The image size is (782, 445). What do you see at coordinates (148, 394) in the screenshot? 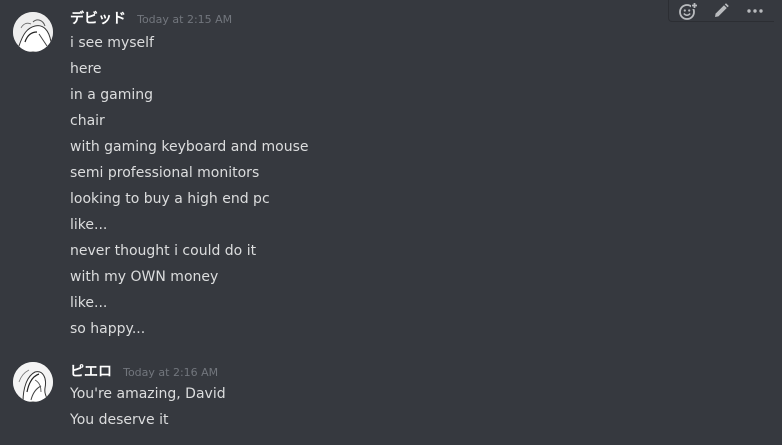
I see `message-line: You're amazing, David` at bounding box center [148, 394].